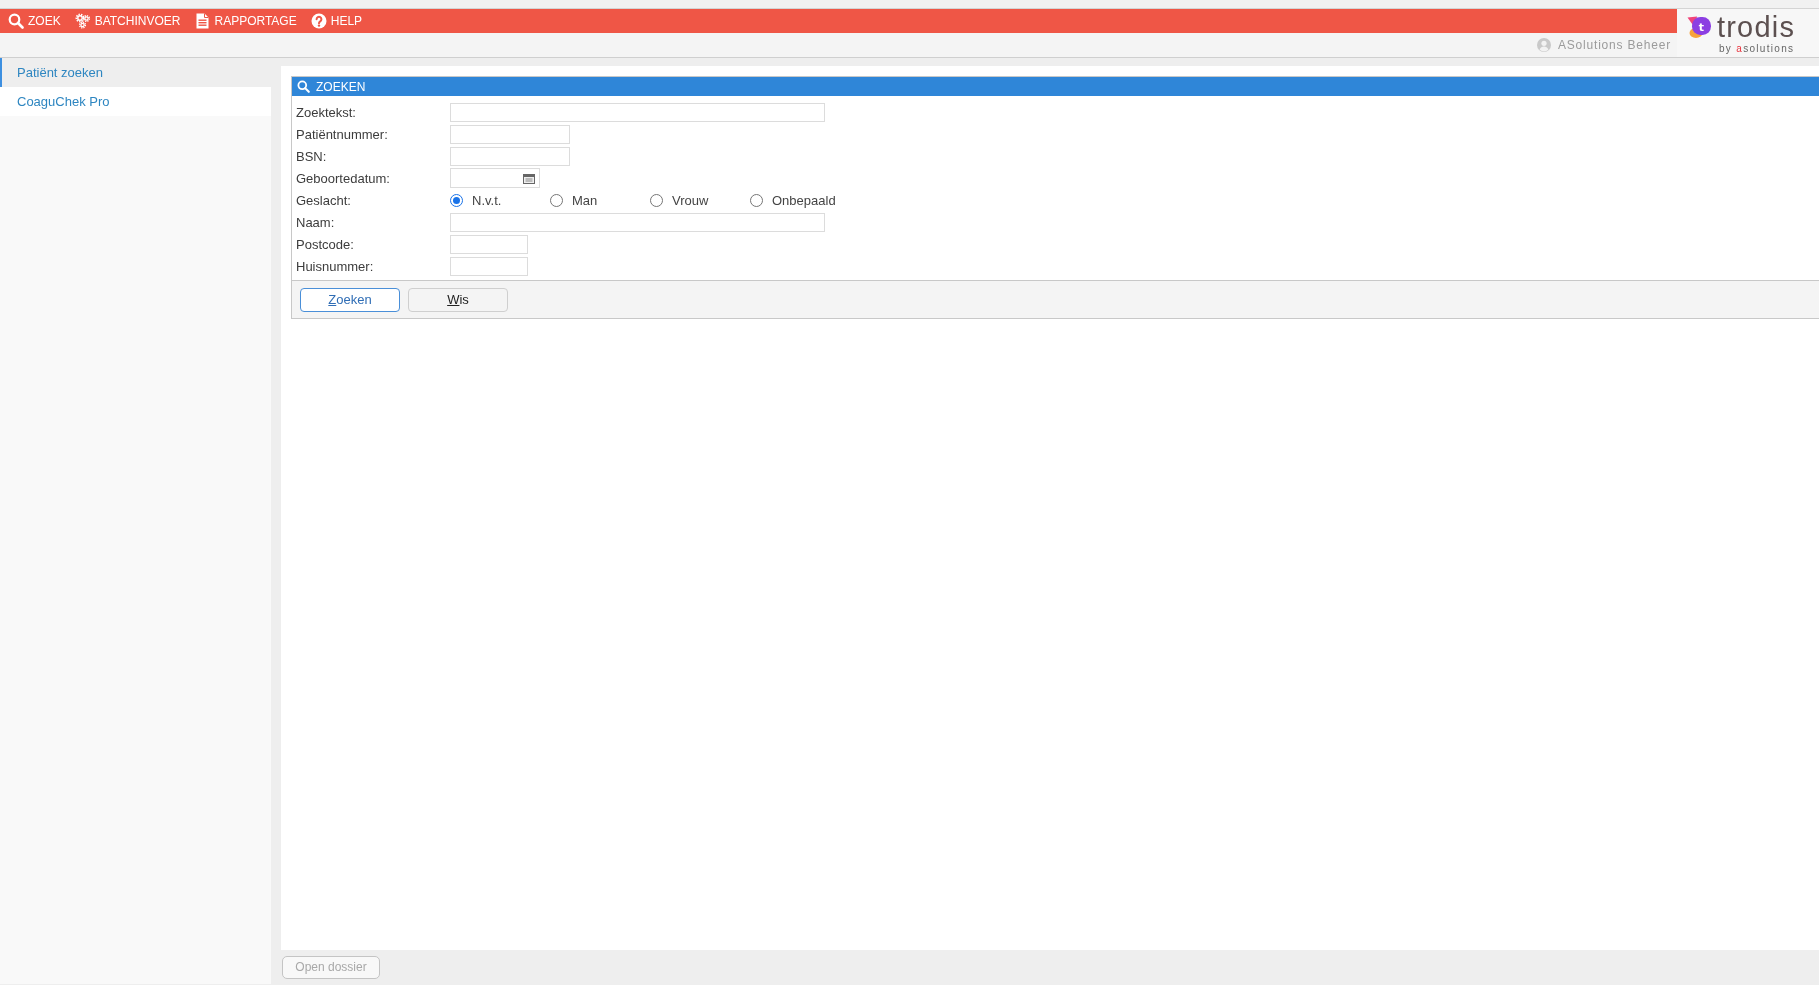  Describe the element at coordinates (312, 156) in the screenshot. I see `field-label: BSN:` at that location.